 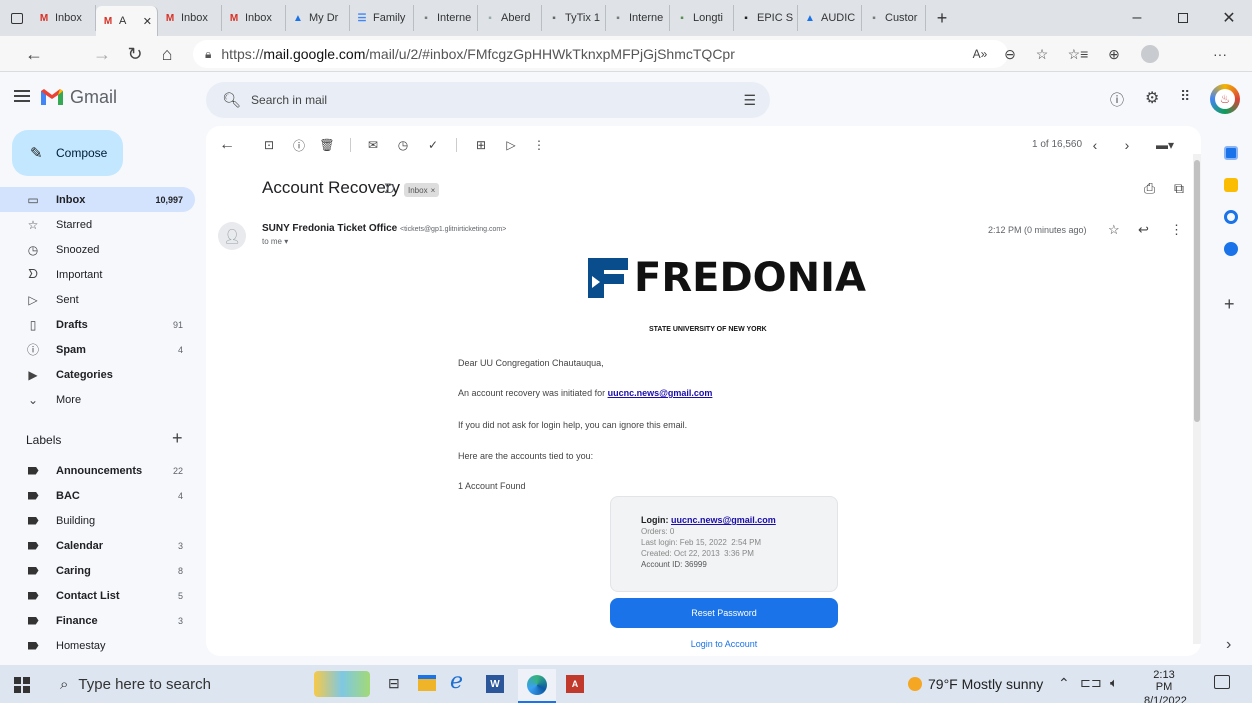 I want to click on sender-name: SUNY Fredonia Ticket Office, so click(x=329, y=228).